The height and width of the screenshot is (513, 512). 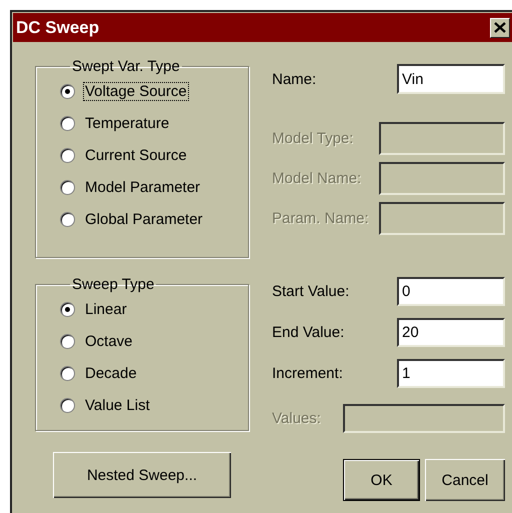 What do you see at coordinates (295, 79) in the screenshot?
I see `field-label: Name:` at bounding box center [295, 79].